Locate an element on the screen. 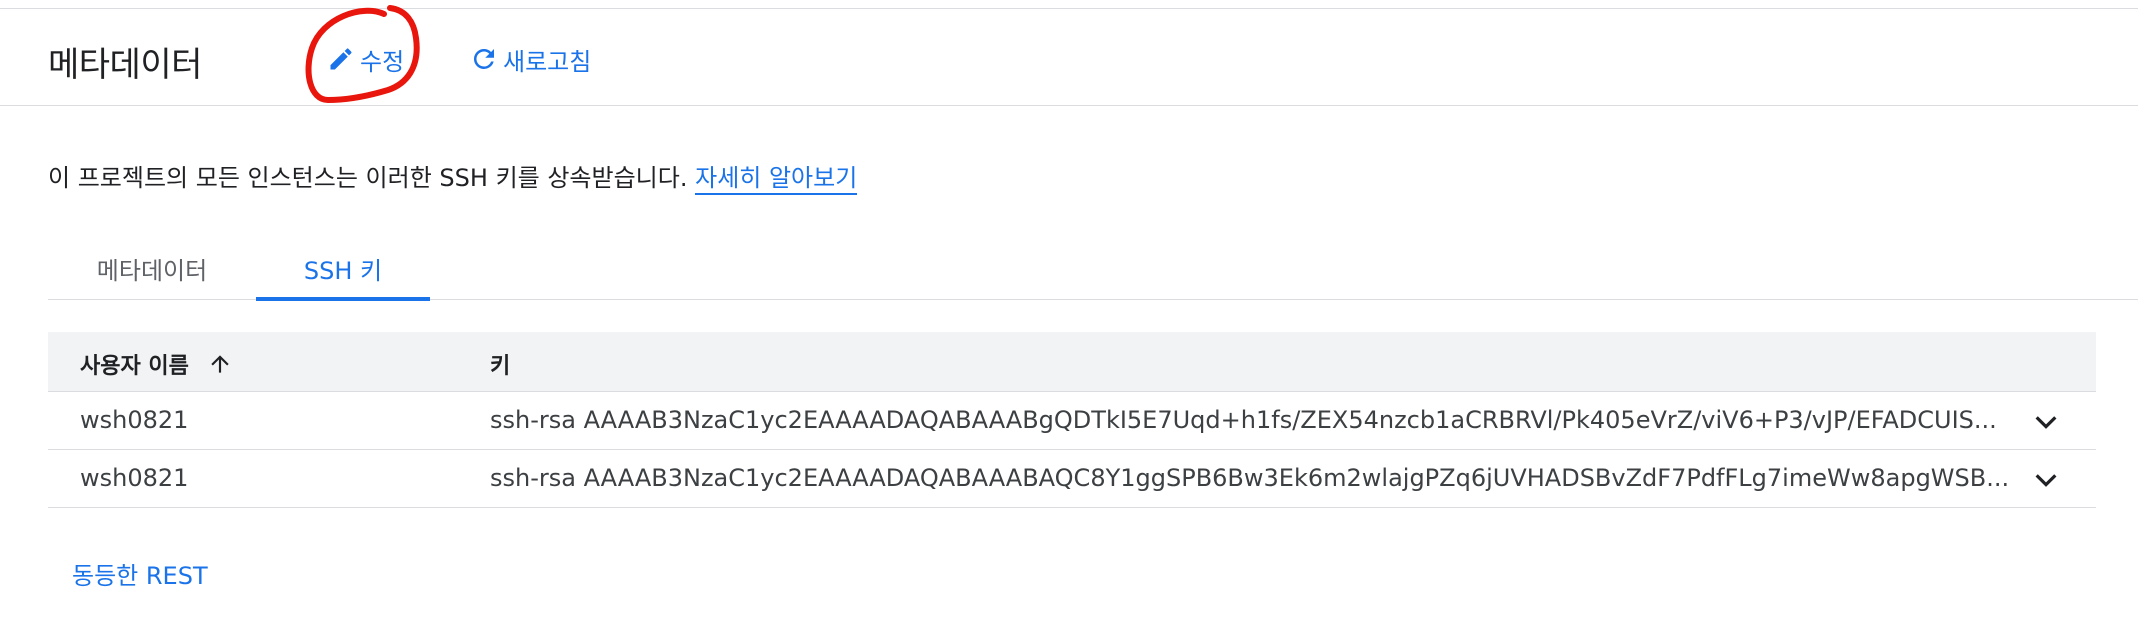 The image size is (2138, 618). column-header-key: 키 is located at coordinates (500, 366).